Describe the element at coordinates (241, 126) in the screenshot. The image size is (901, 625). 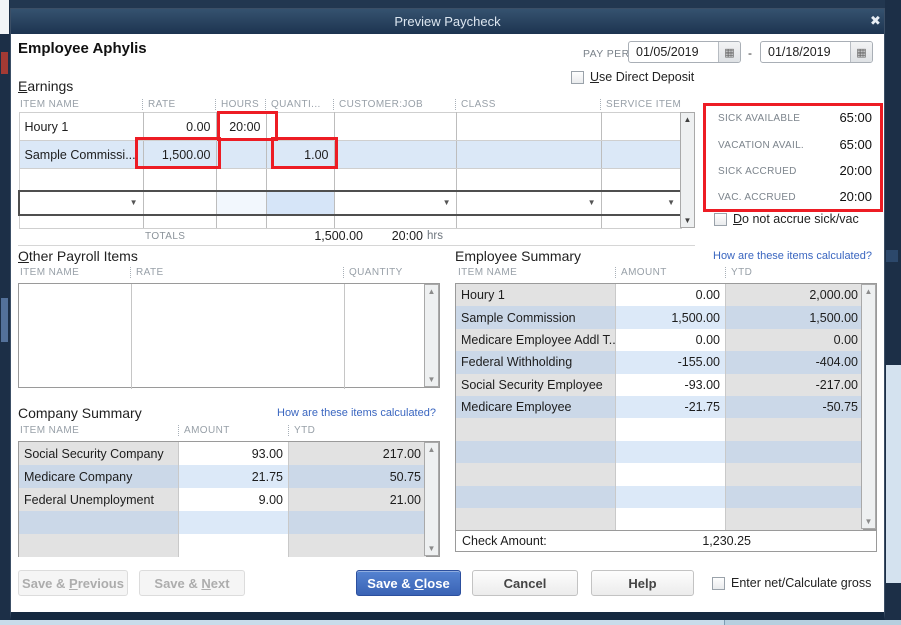
I see `earnings-cell-hours: 20:00` at that location.